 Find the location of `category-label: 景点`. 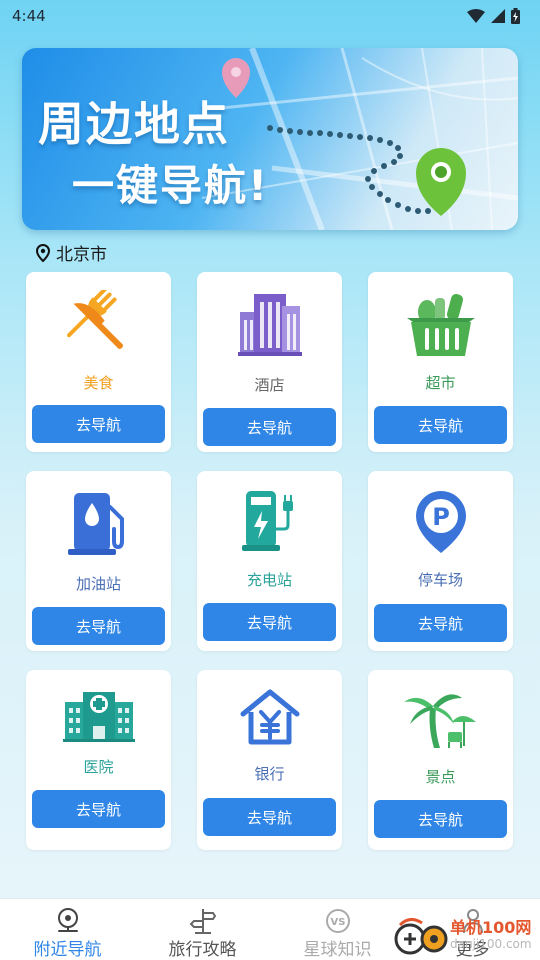

category-label: 景点 is located at coordinates (440, 777).